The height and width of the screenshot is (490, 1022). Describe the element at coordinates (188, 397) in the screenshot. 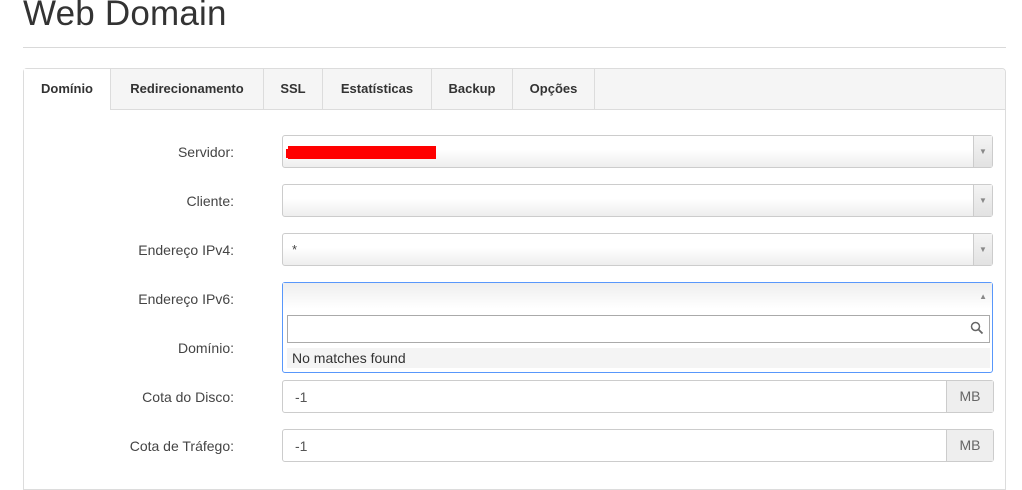

I see `cota-disco-label: Cota do Disco:` at that location.